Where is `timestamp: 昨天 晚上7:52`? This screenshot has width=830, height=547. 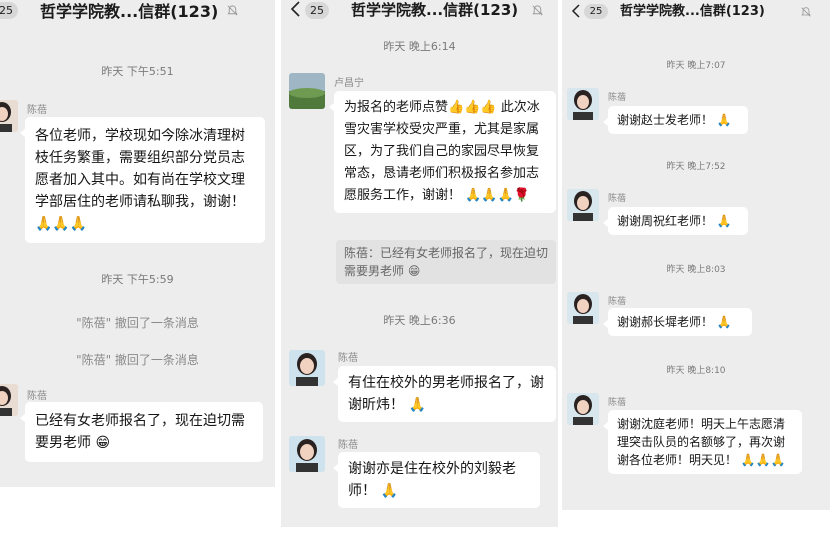
timestamp: 昨天 晚上7:52 is located at coordinates (696, 167).